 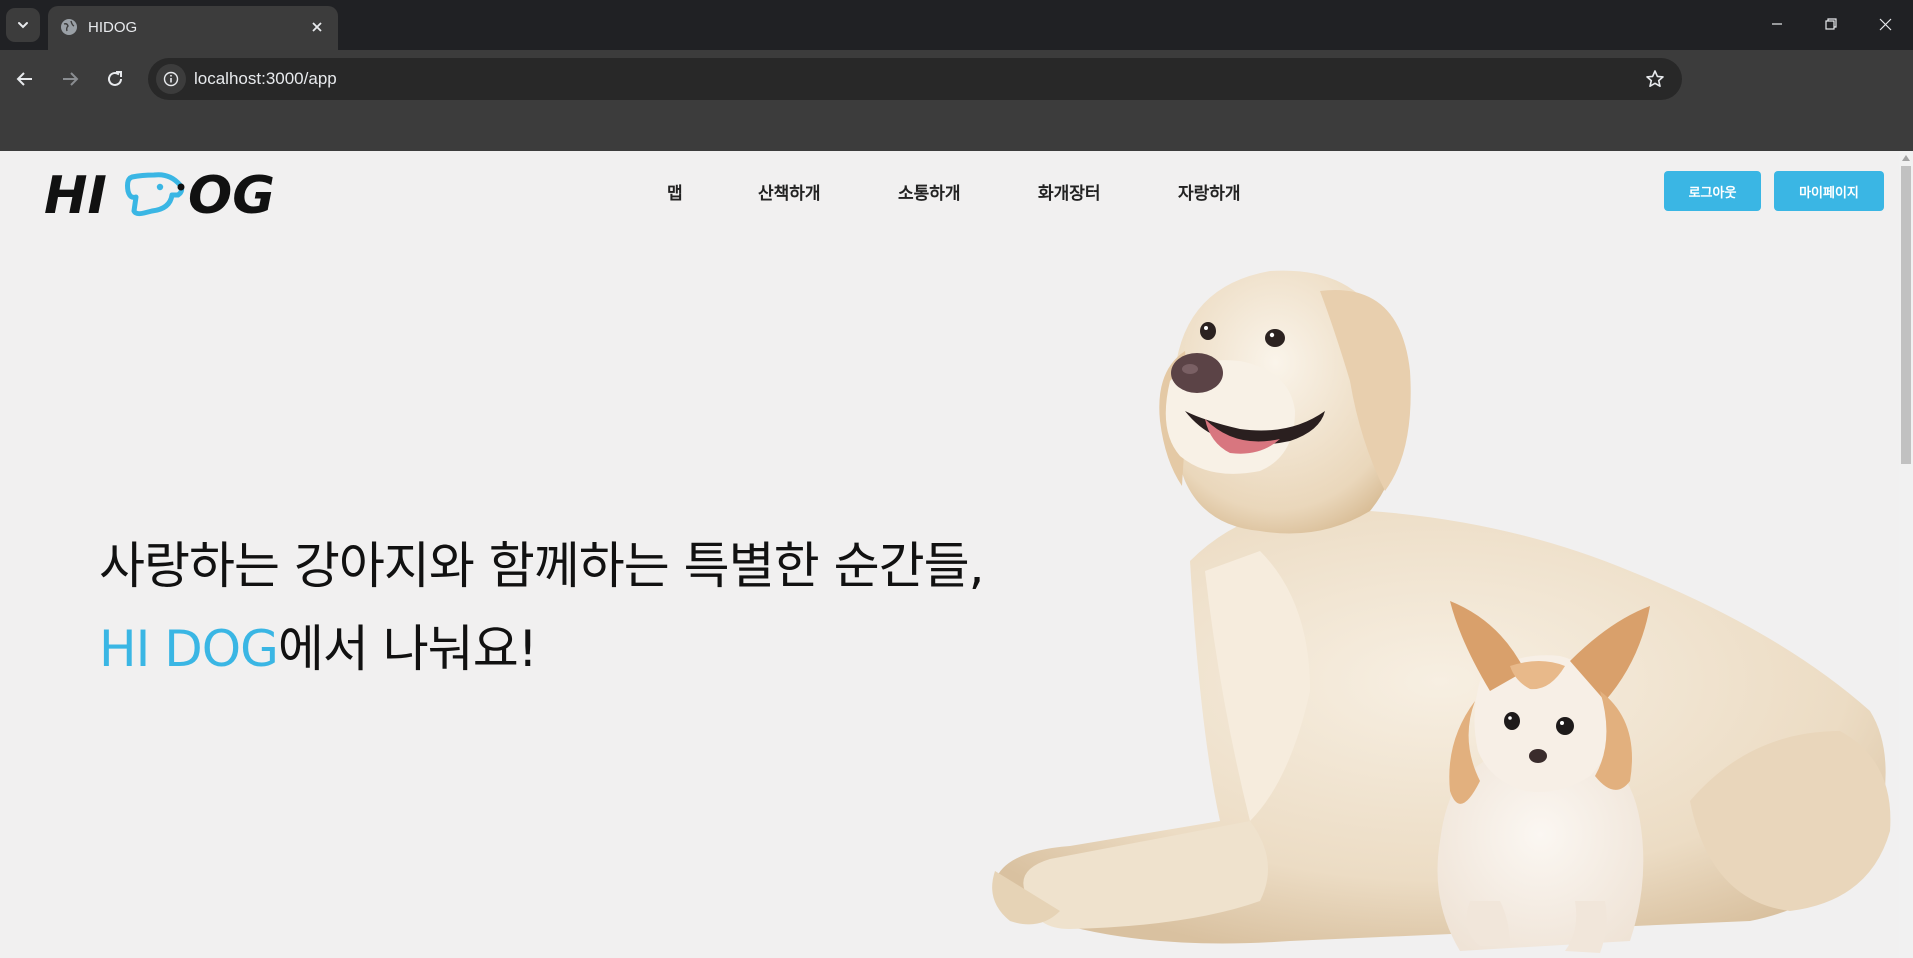 What do you see at coordinates (1906, 315) in the screenshot?
I see `scrollbar-thumb` at bounding box center [1906, 315].